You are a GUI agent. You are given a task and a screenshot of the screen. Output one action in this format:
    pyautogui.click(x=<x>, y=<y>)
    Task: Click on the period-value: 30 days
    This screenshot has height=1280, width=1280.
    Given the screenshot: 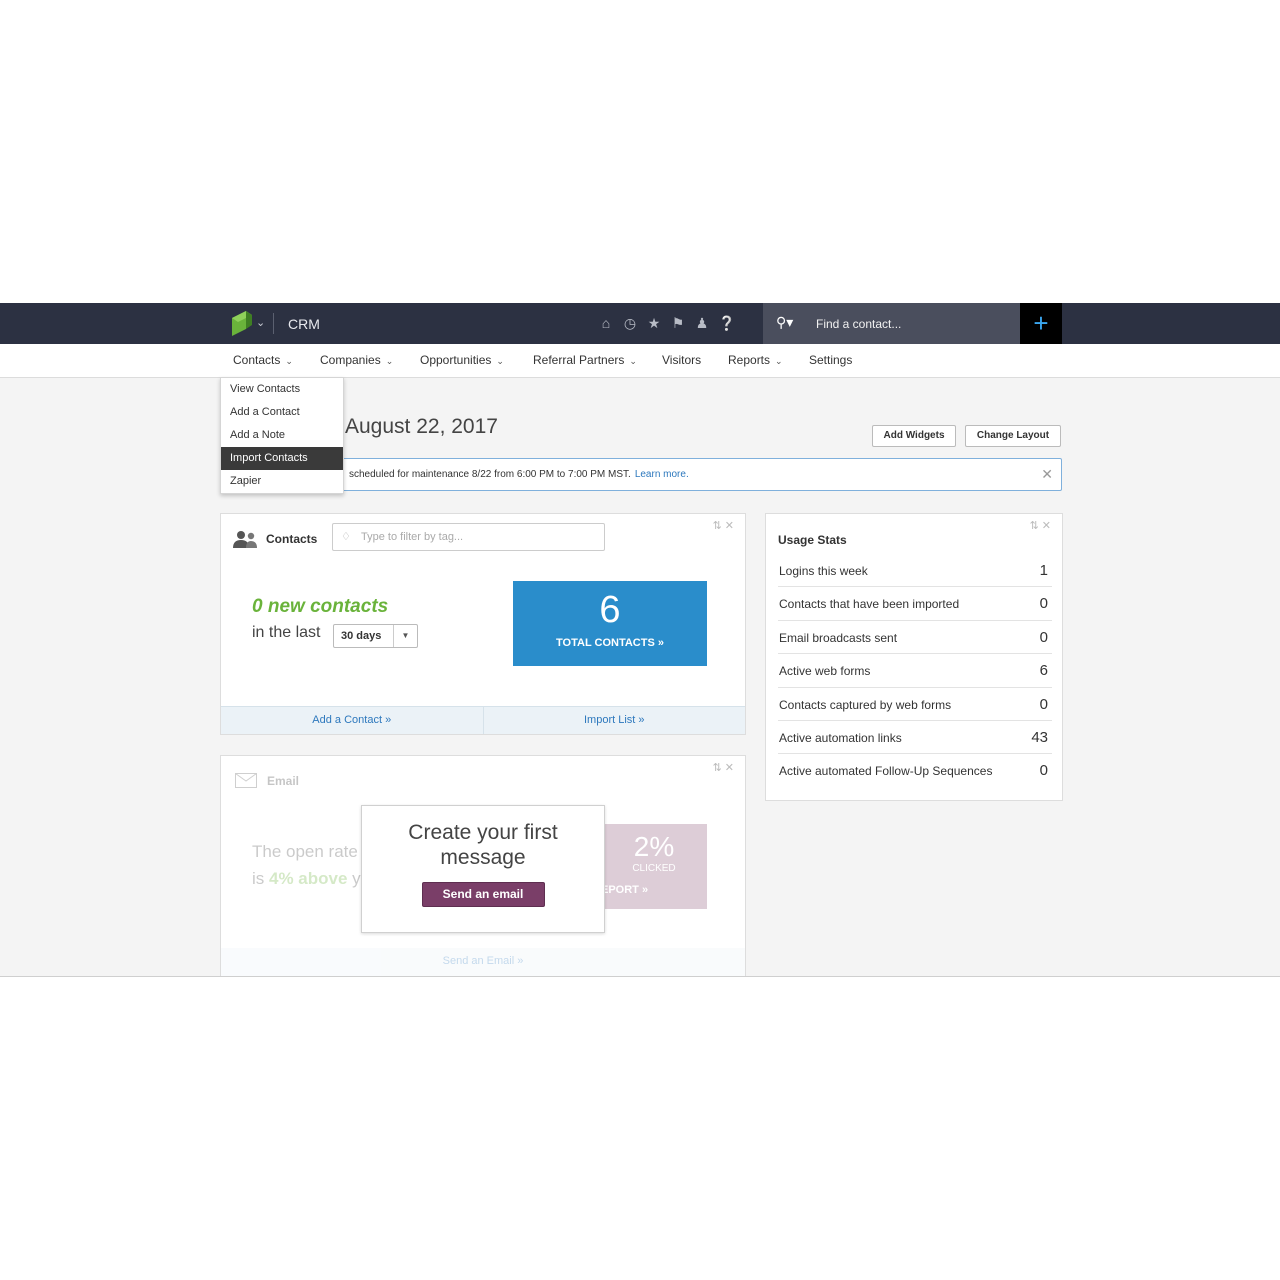 What is the action you would take?
    pyautogui.click(x=361, y=636)
    